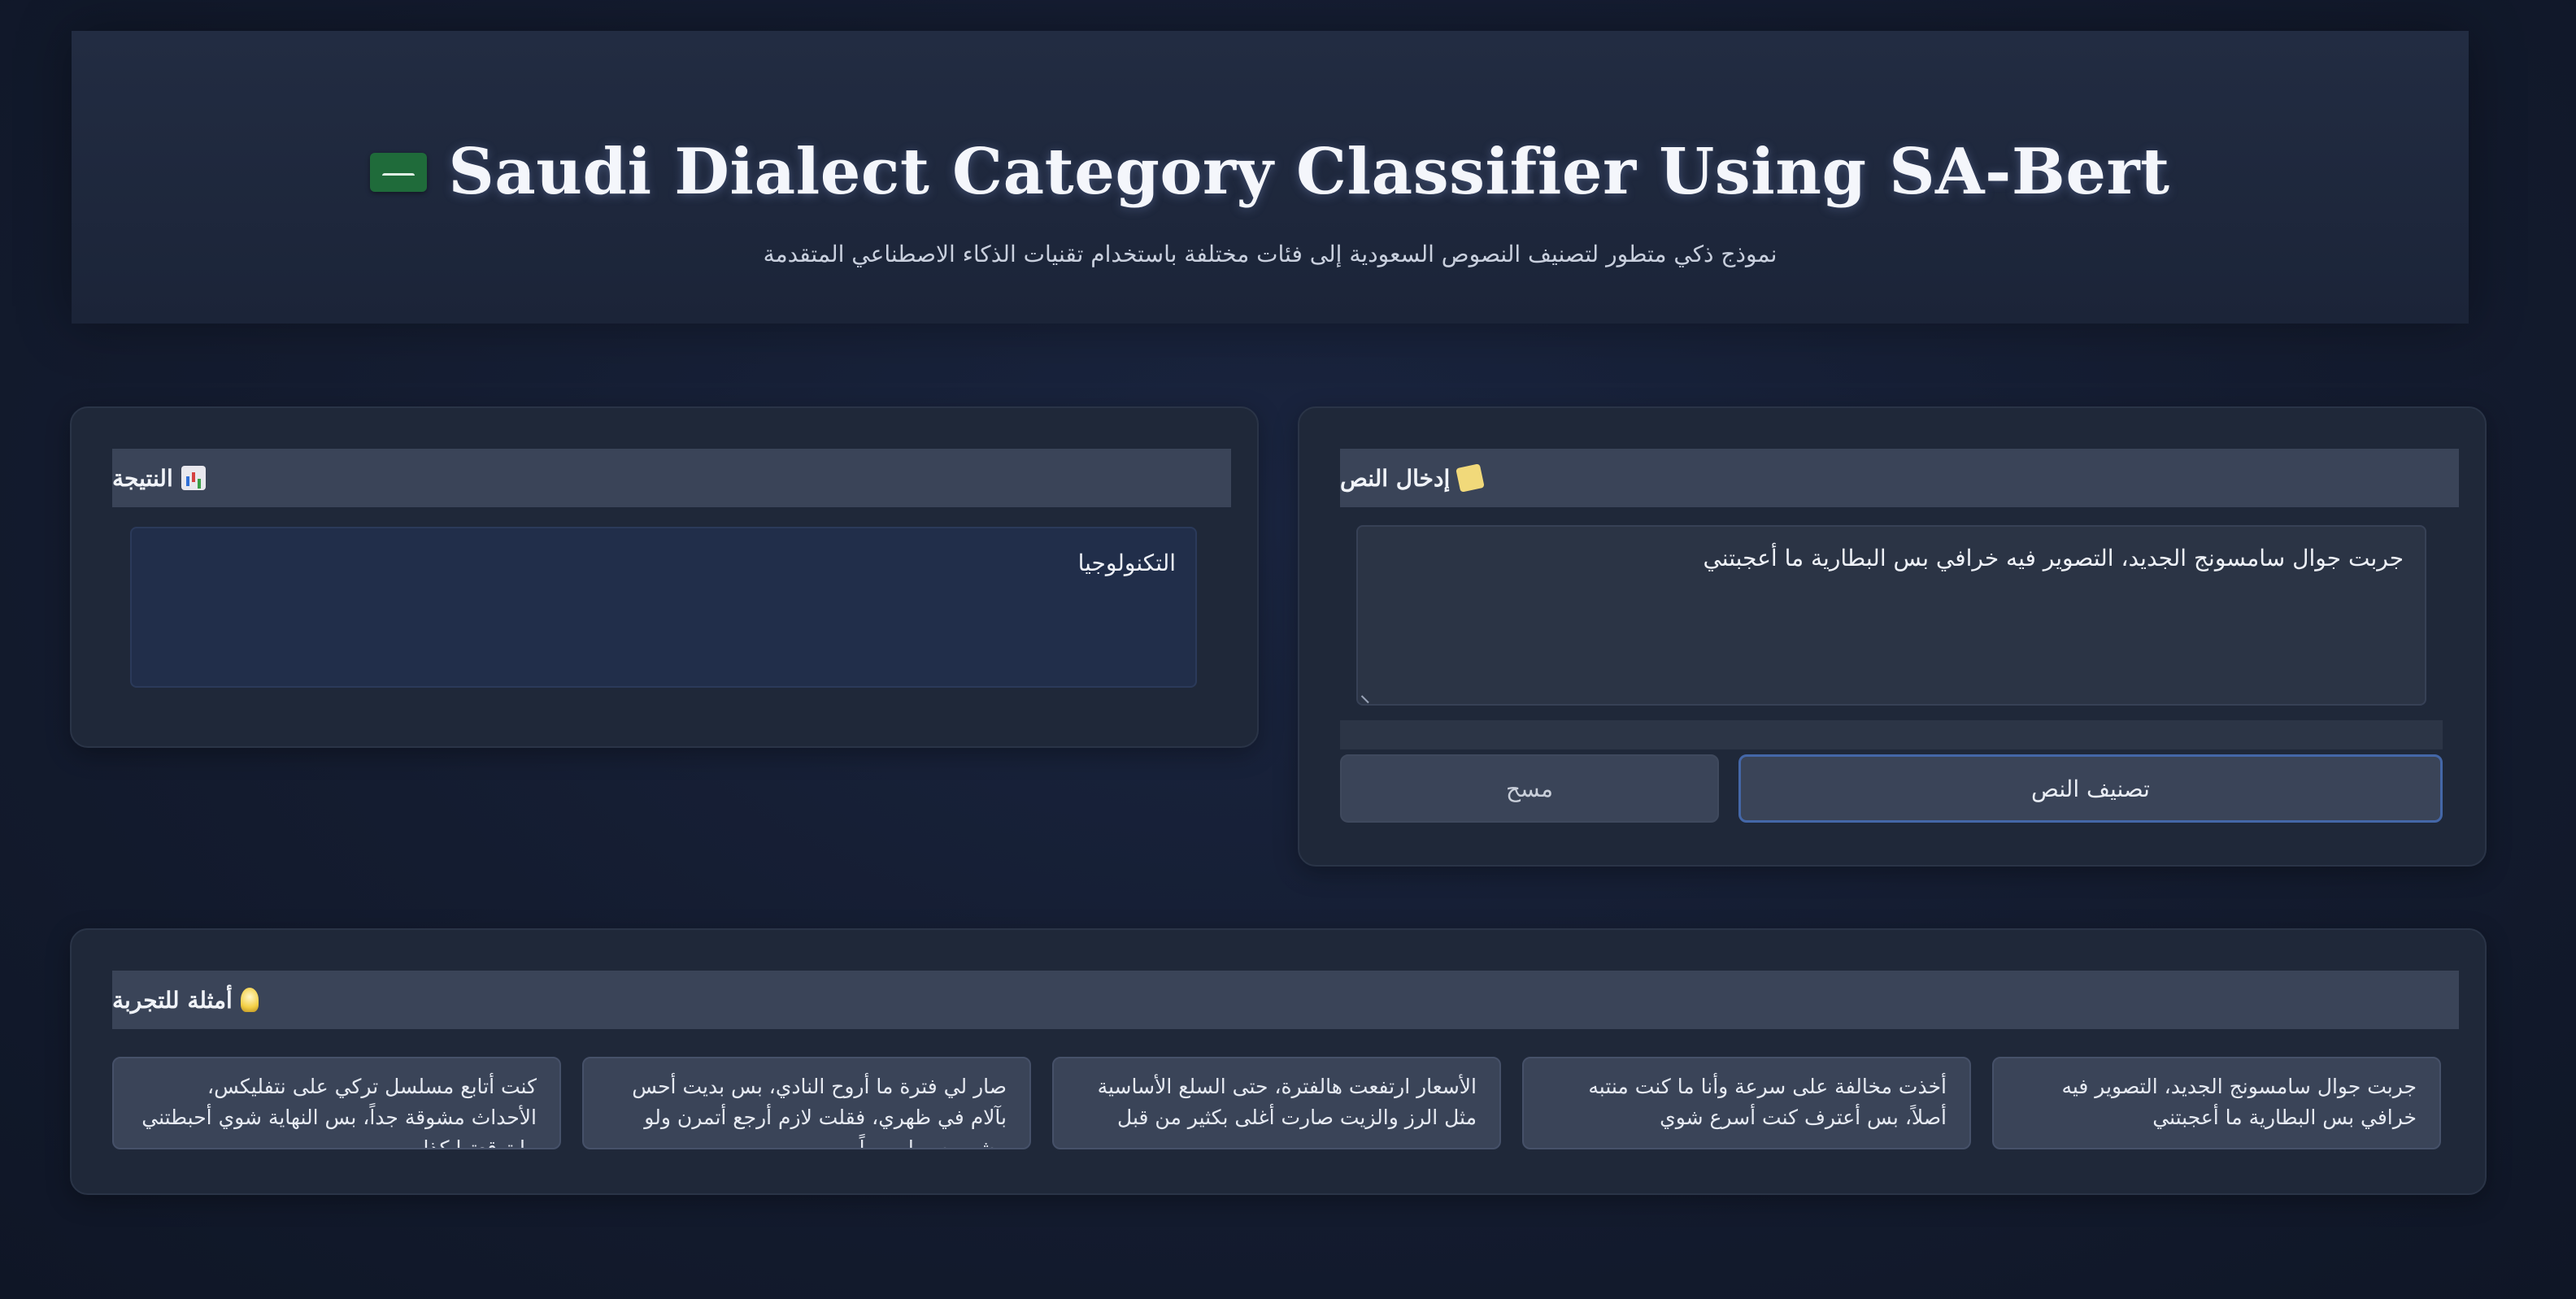  Describe the element at coordinates (173, 1000) in the screenshot. I see `examples-panel-title: أمثلة للتجربة` at that location.